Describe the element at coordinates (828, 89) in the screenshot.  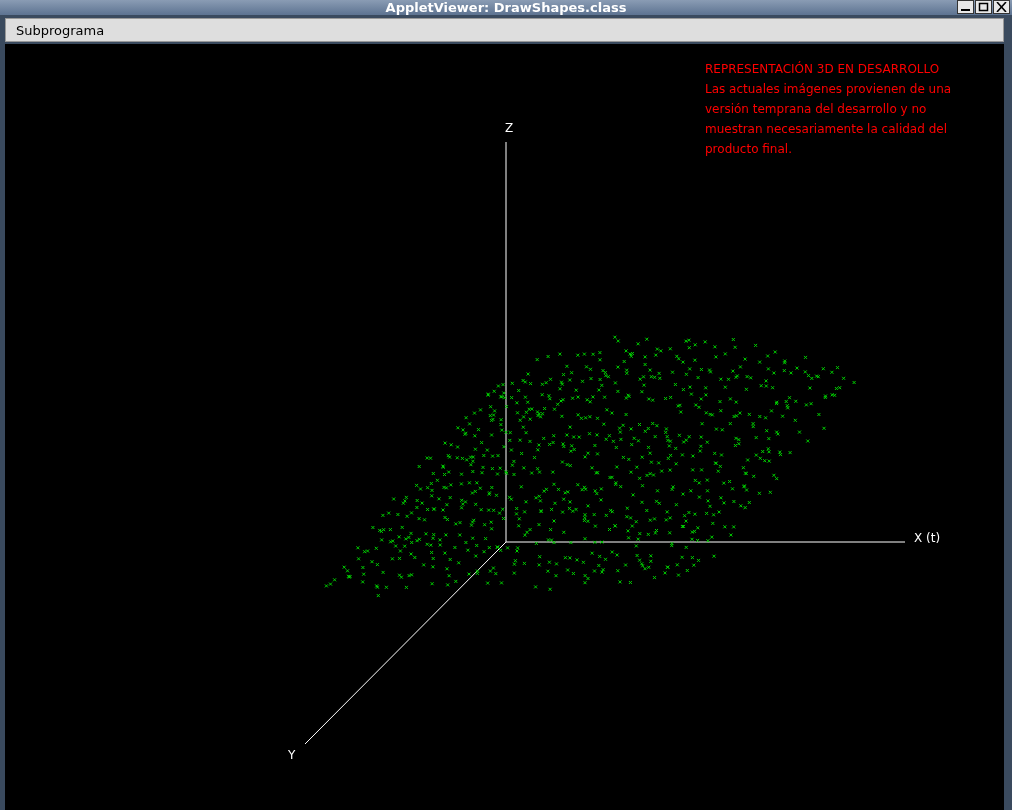
I see `notice-text: Las actuales imágenes provienen de una` at that location.